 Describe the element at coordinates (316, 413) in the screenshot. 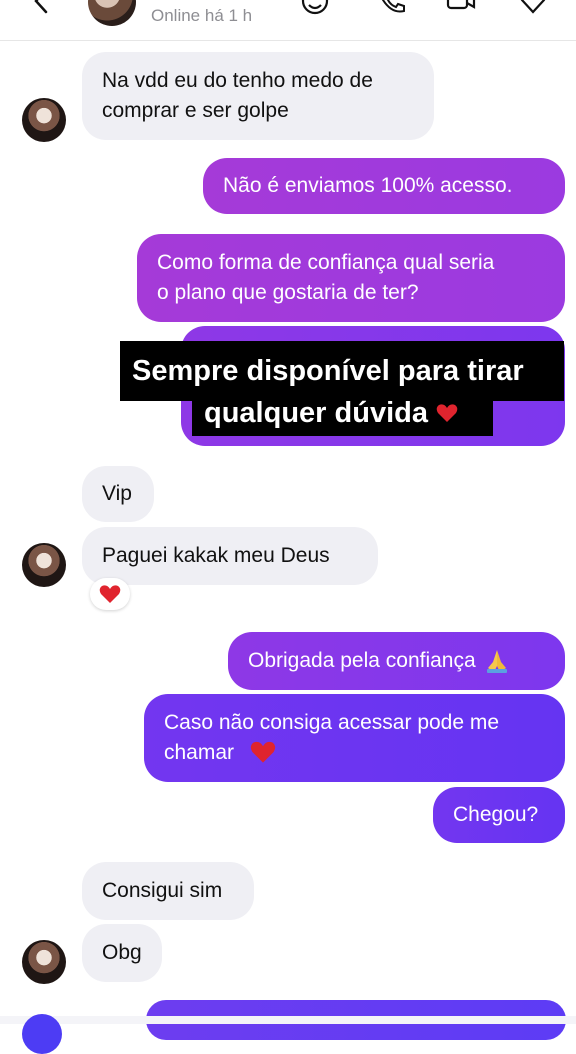

I see `overlay-text: qualquer dúvida` at that location.